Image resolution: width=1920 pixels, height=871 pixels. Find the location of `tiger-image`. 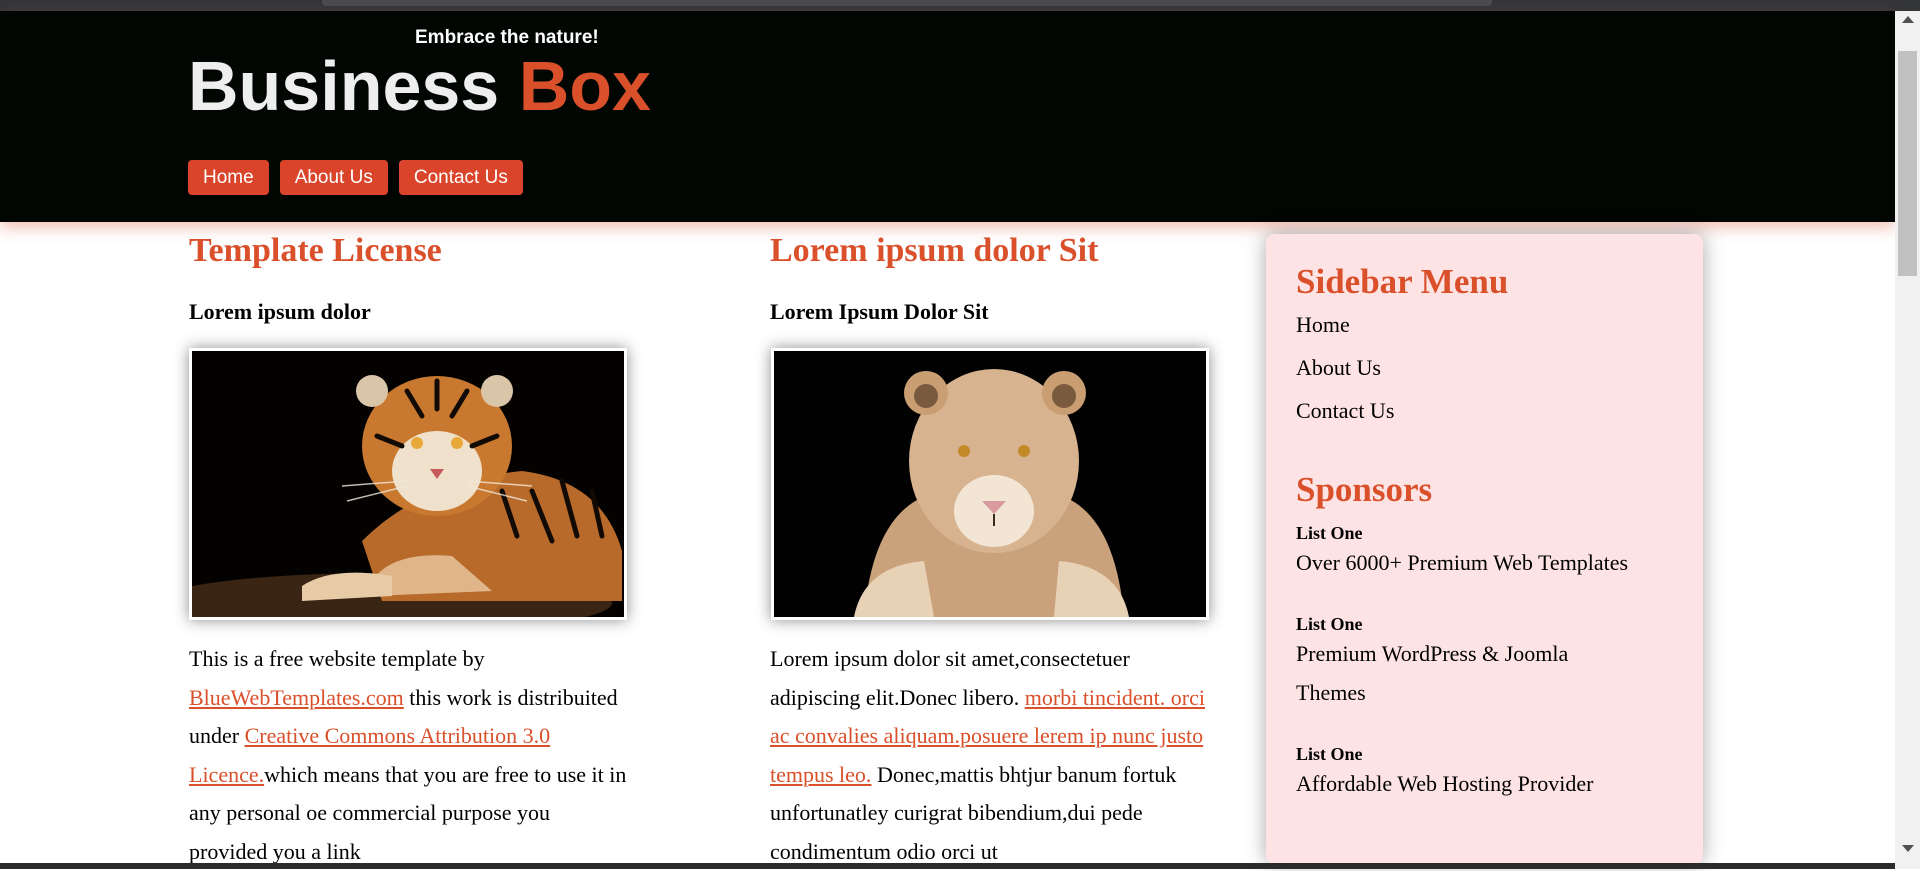

tiger-image is located at coordinates (408, 484).